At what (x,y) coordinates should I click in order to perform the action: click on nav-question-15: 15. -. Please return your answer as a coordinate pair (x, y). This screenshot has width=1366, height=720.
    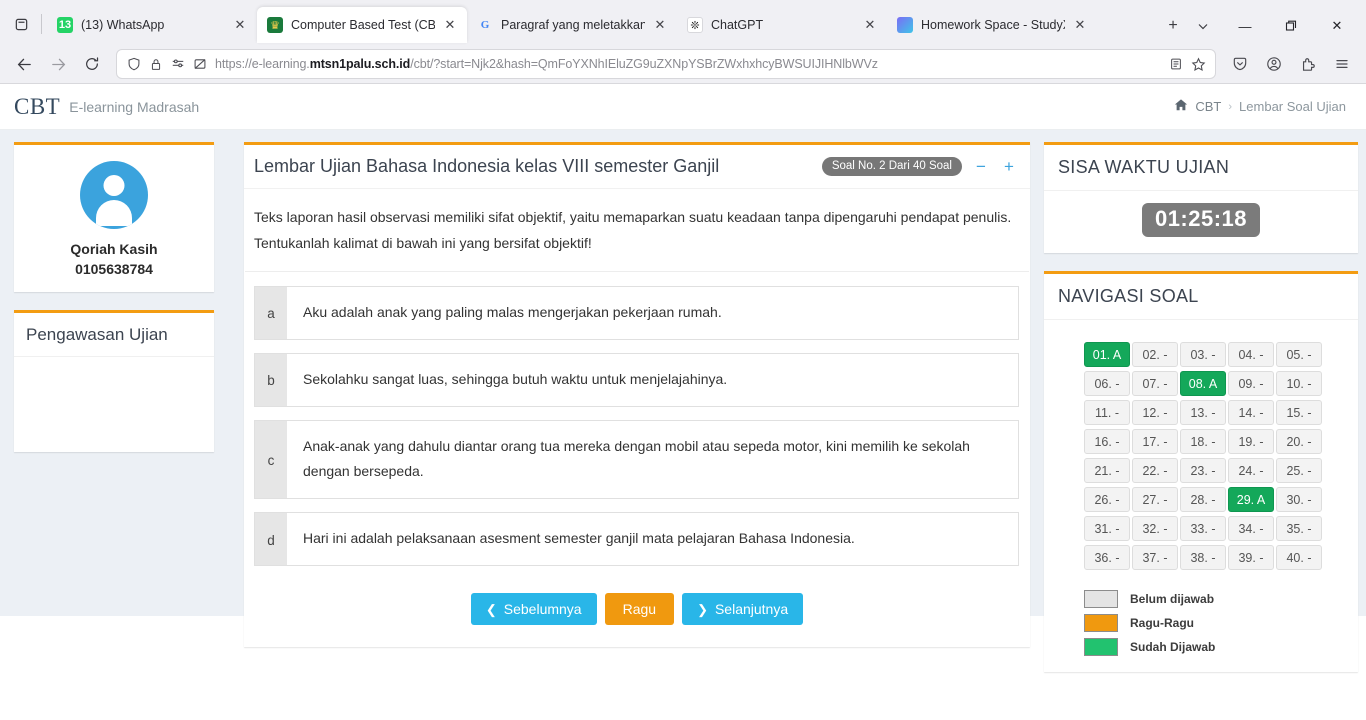
    Looking at the image, I should click on (1299, 412).